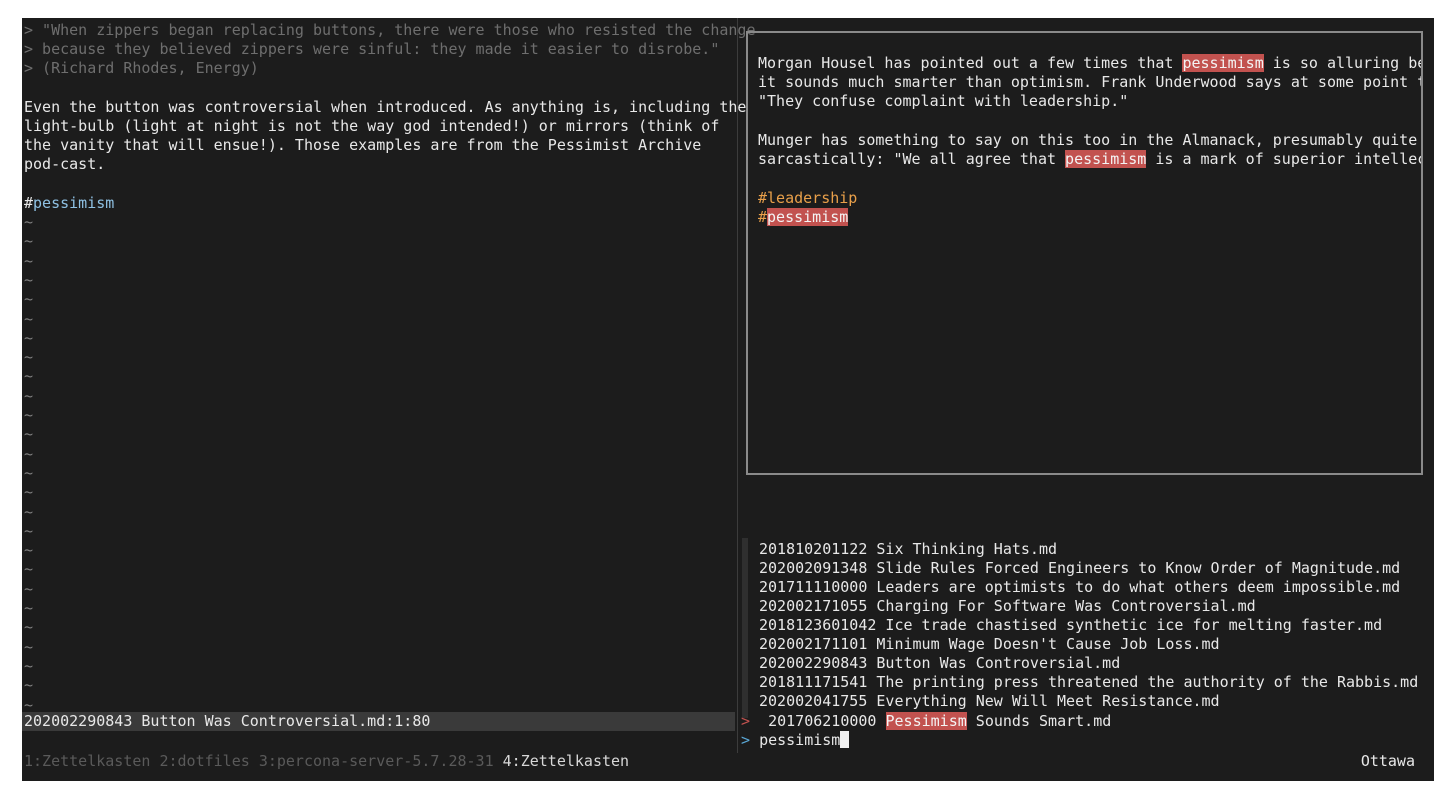 The image size is (1456, 807). I want to click on tmux-window: 1:Zettelkasten, so click(87, 761).